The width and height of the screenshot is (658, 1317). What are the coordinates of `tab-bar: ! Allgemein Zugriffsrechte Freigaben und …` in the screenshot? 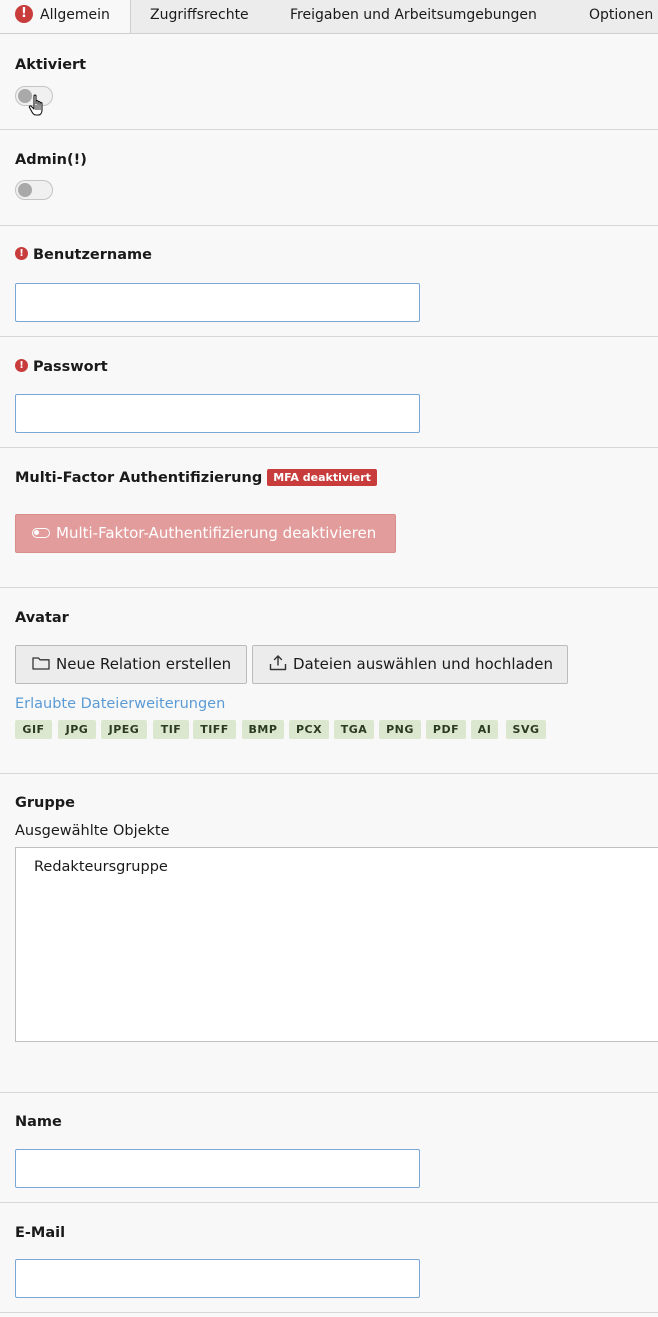 It's located at (329, 17).